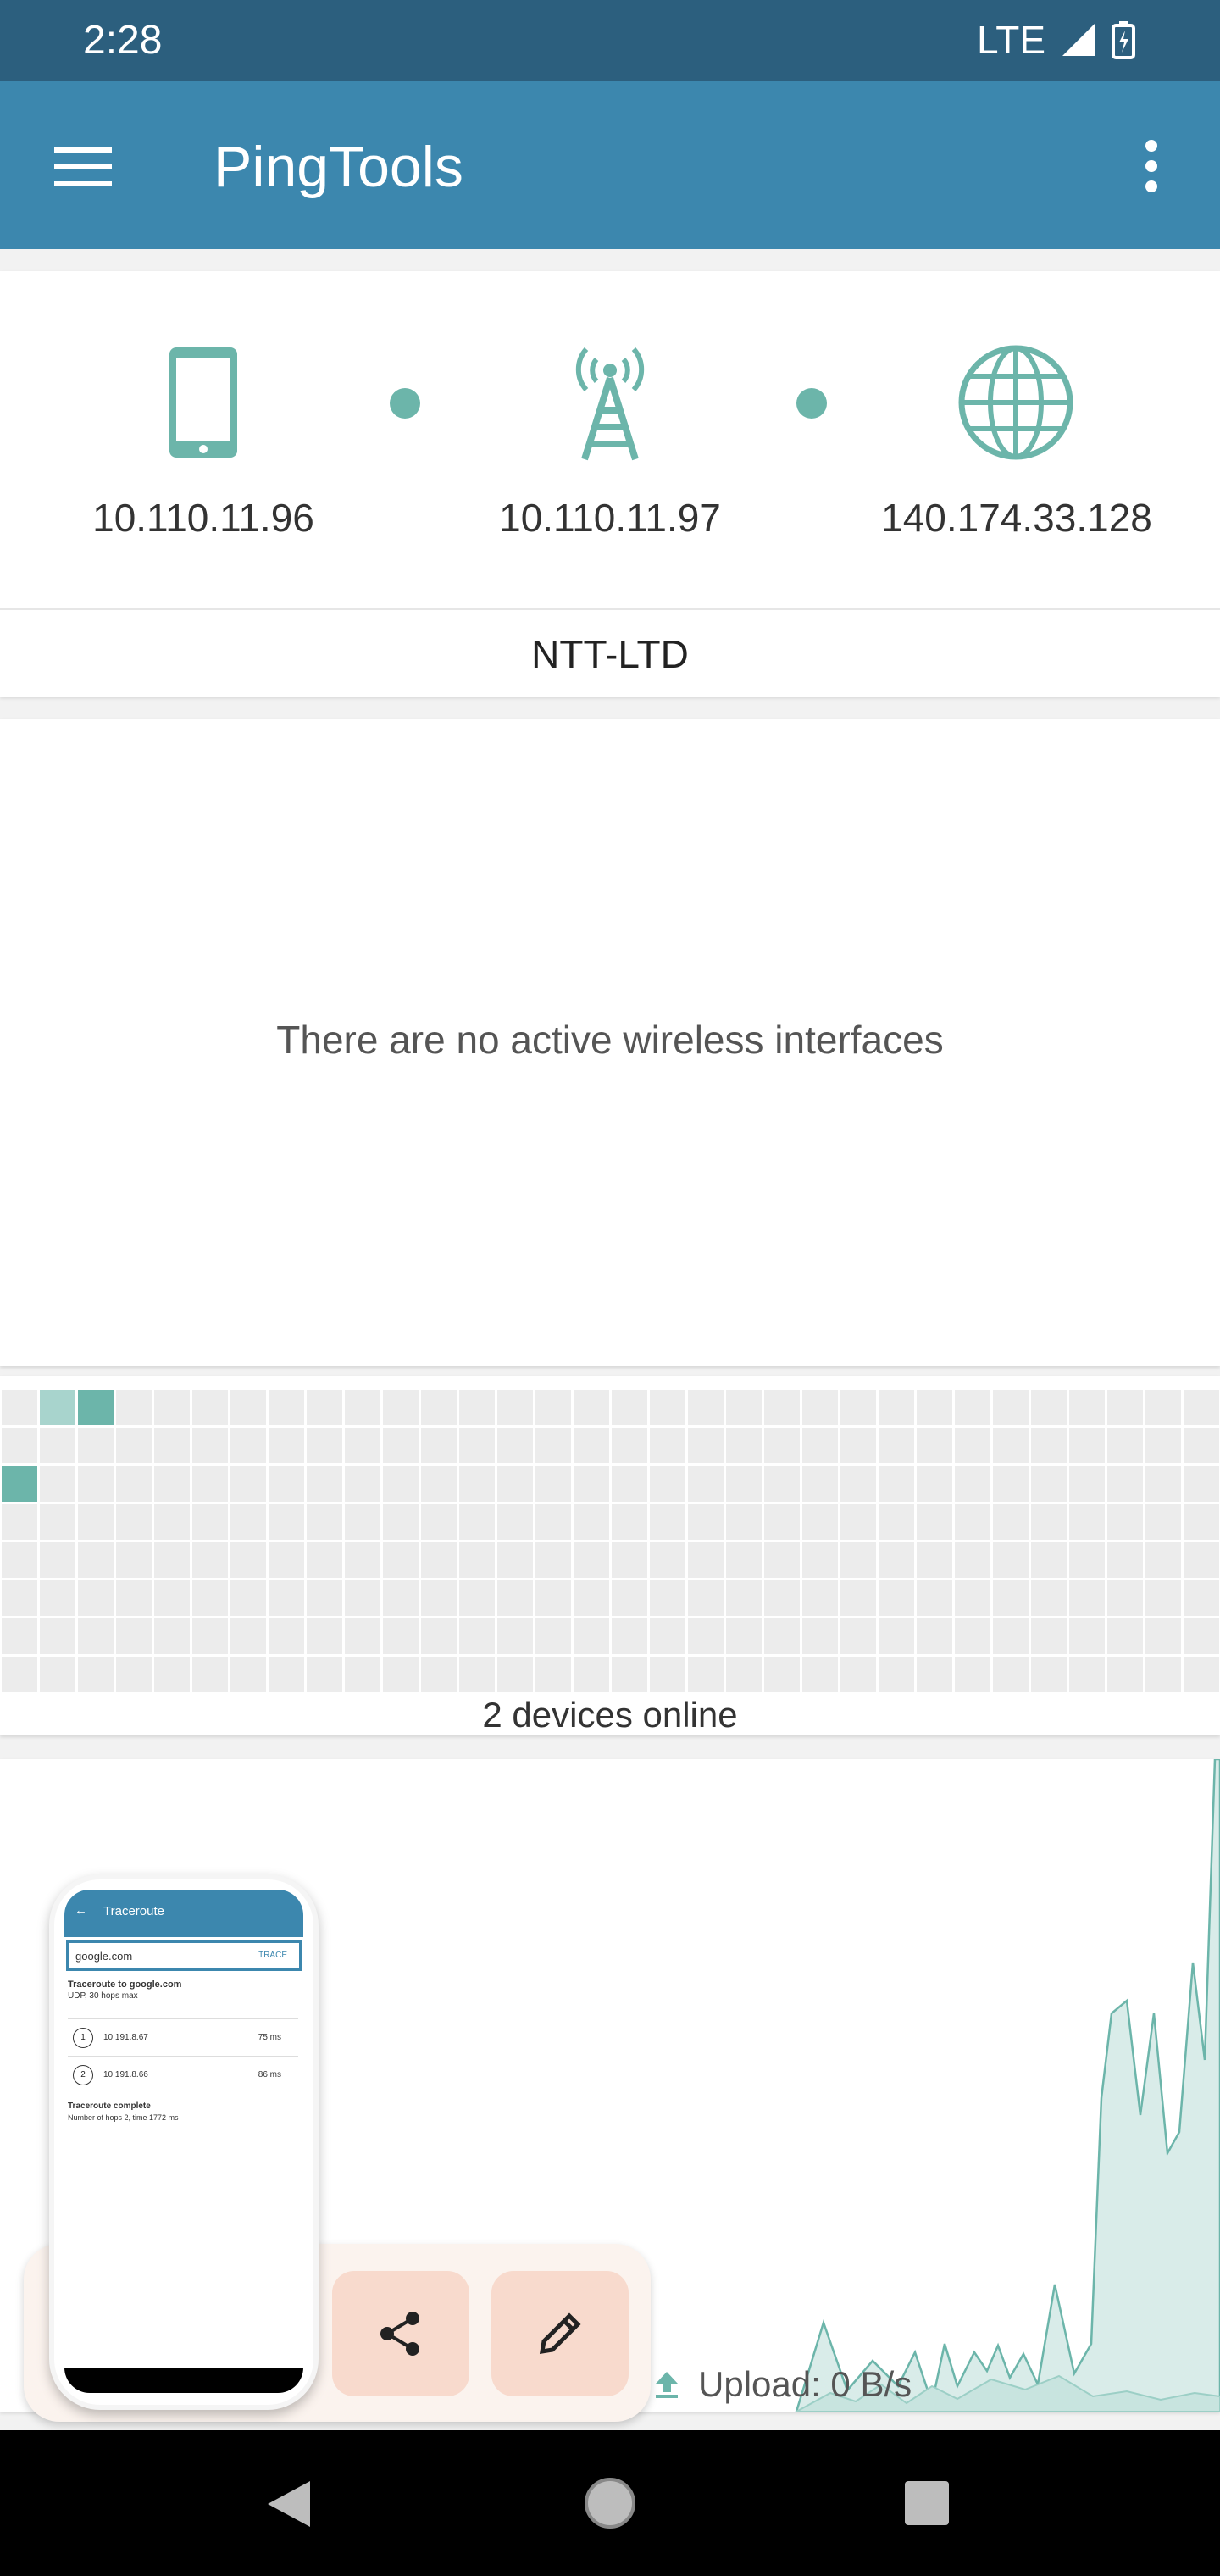 The height and width of the screenshot is (2576, 1220). I want to click on back-nav-icon, so click(288, 2504).